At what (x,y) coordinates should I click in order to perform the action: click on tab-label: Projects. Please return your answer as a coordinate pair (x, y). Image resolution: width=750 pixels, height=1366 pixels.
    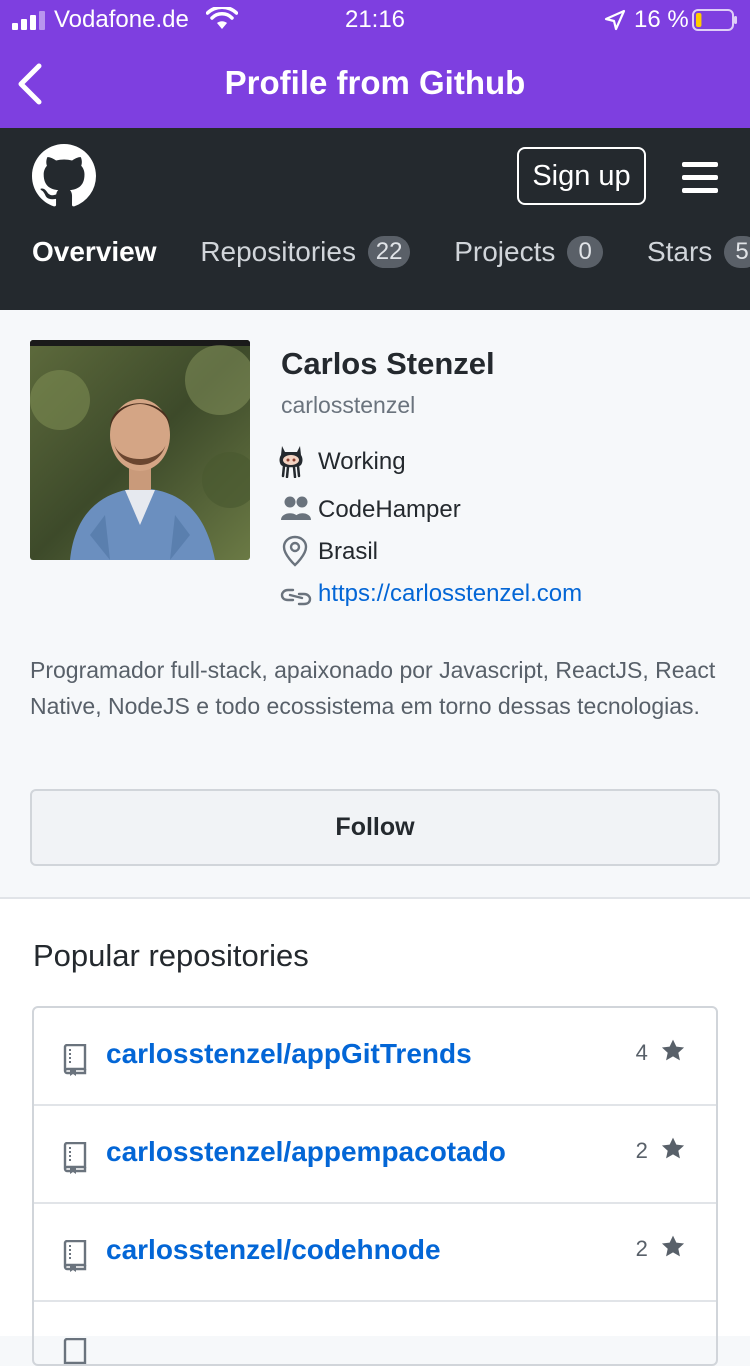
    Looking at the image, I should click on (505, 251).